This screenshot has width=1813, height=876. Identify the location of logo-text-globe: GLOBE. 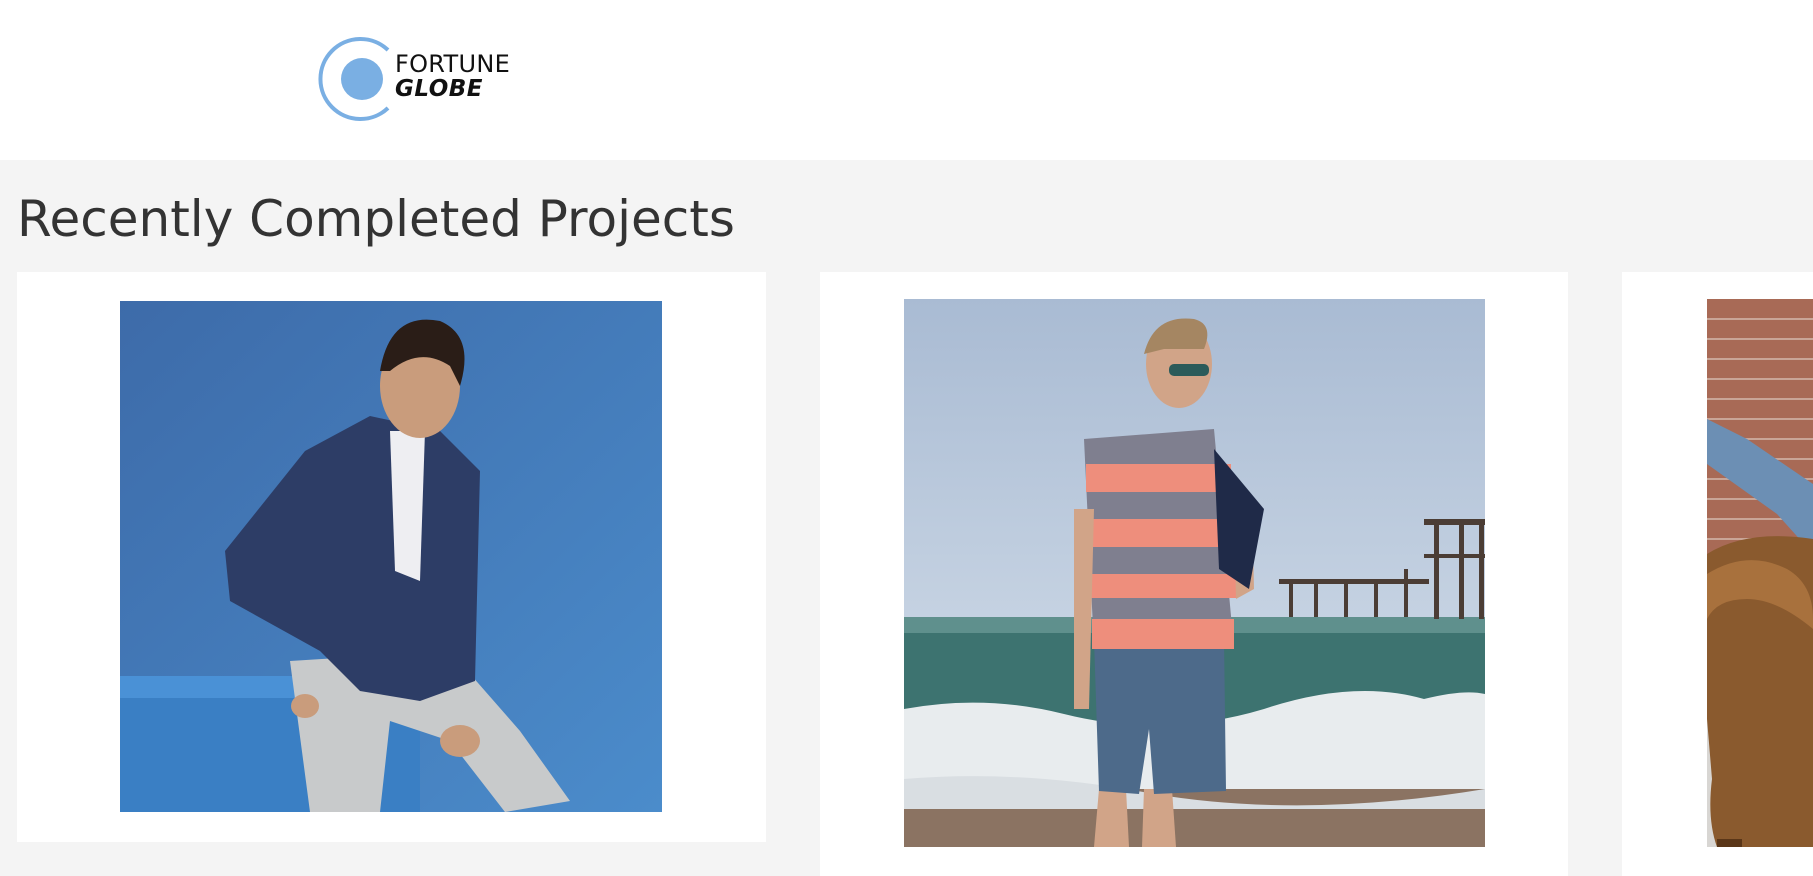
(439, 89).